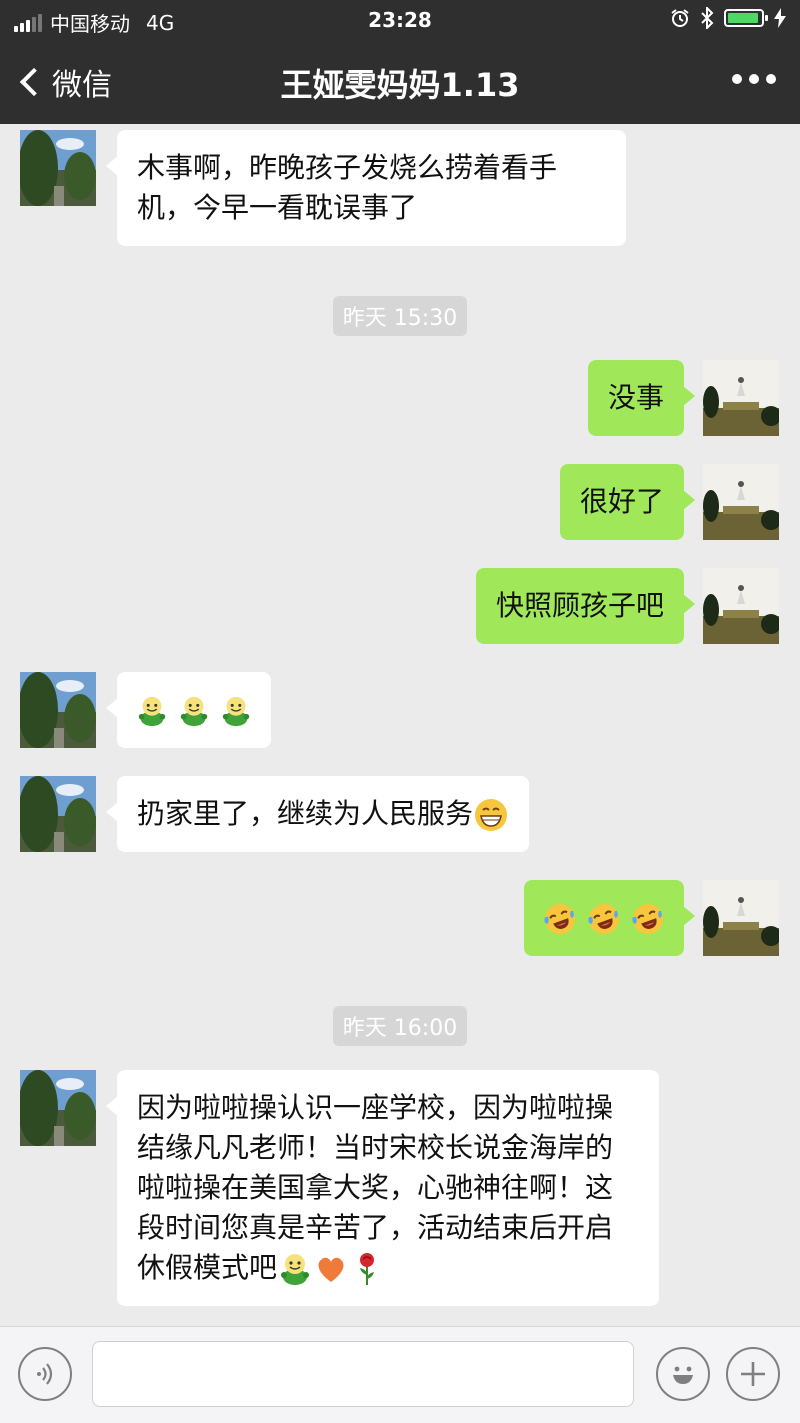 This screenshot has width=800, height=1423. Describe the element at coordinates (367, 1269) in the screenshot. I see `rose-emoji` at that location.